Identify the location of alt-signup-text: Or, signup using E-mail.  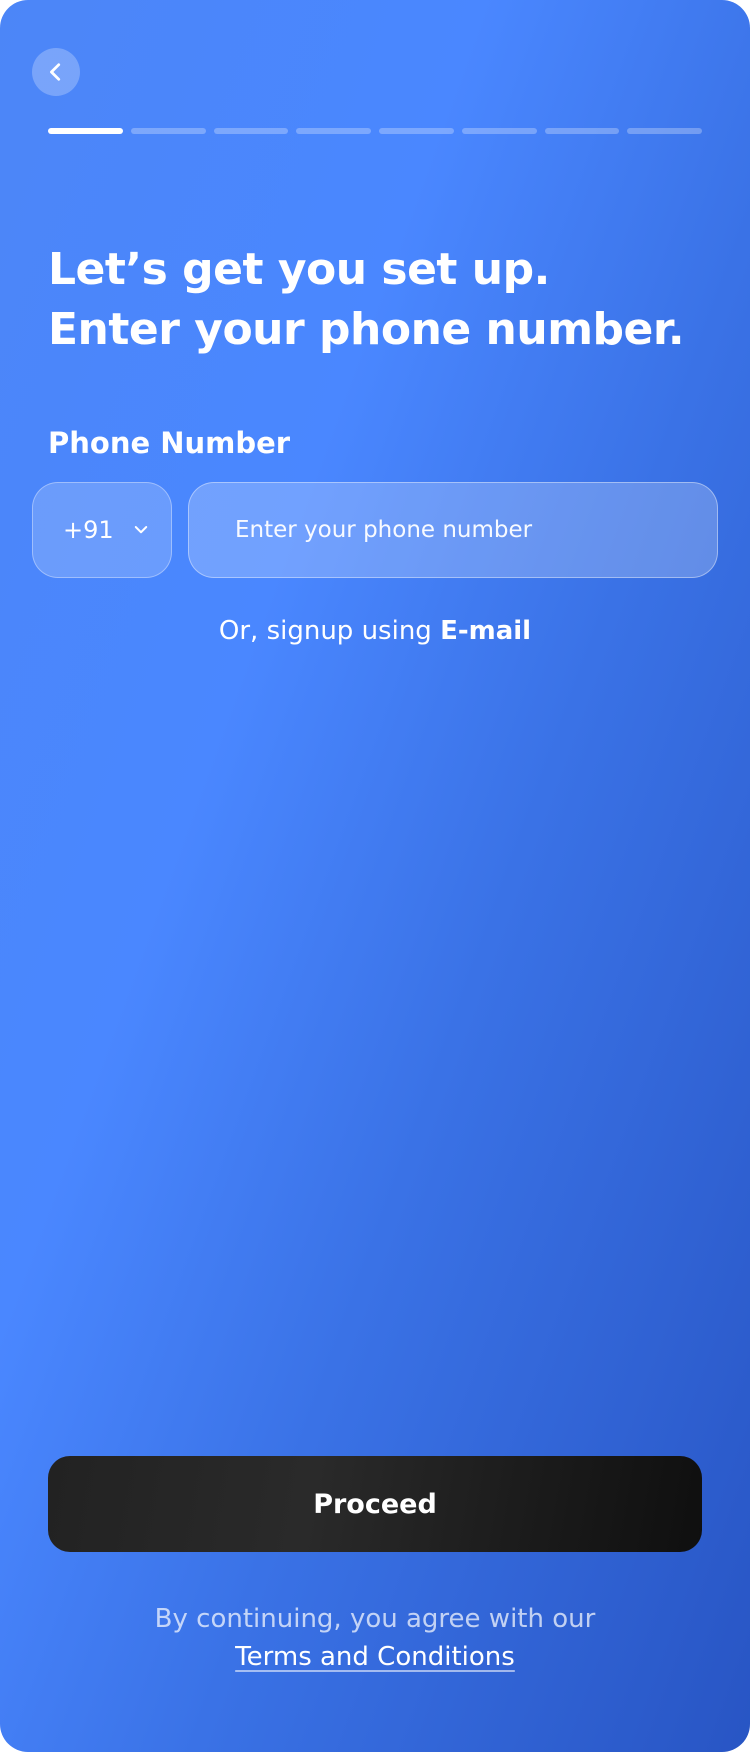
(375, 631).